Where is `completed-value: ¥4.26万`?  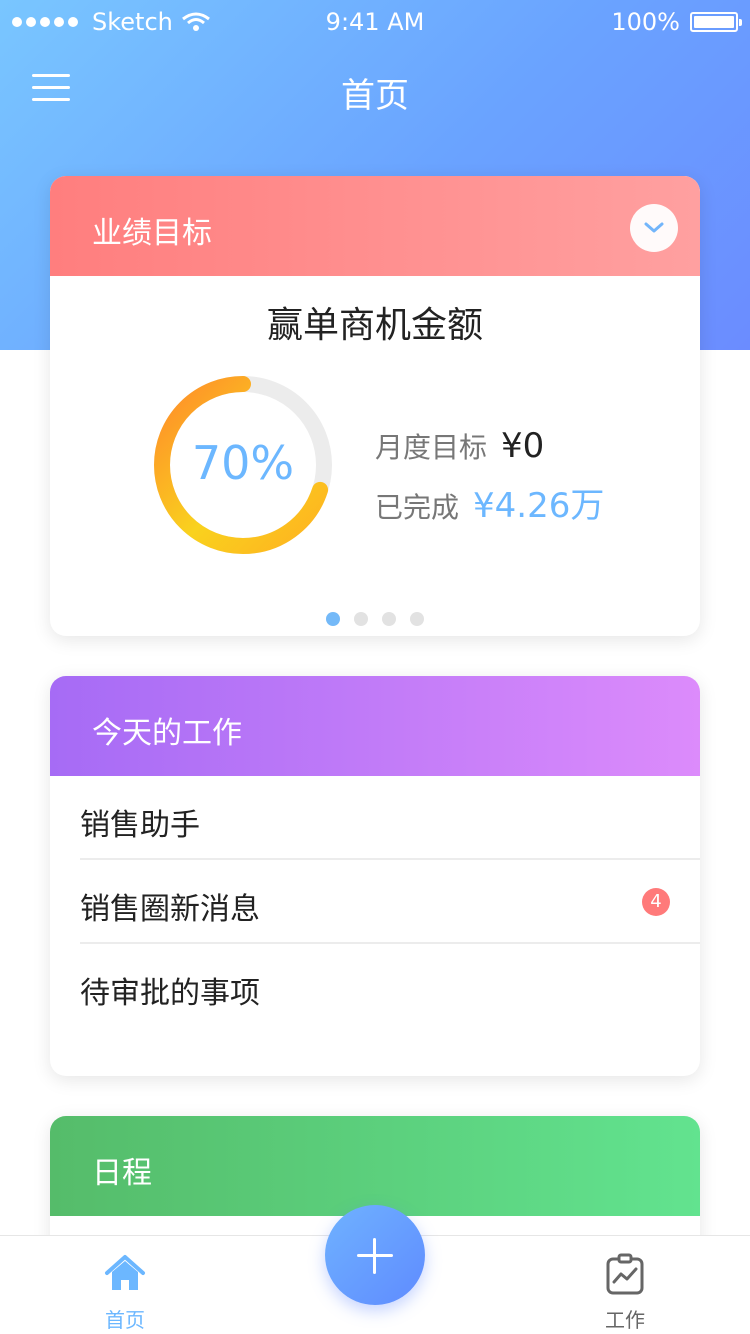 completed-value: ¥4.26万 is located at coordinates (539, 506).